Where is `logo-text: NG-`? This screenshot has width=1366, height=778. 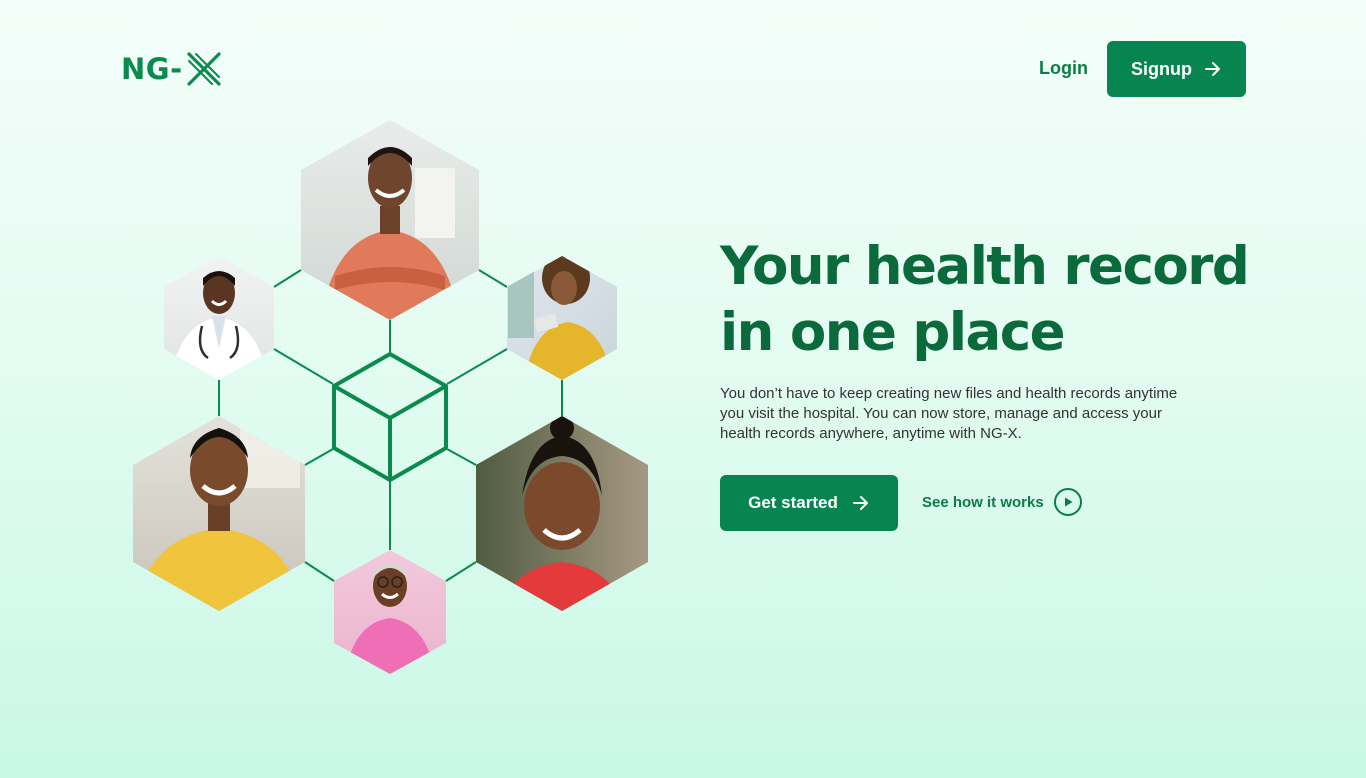
logo-text: NG- is located at coordinates (152, 68).